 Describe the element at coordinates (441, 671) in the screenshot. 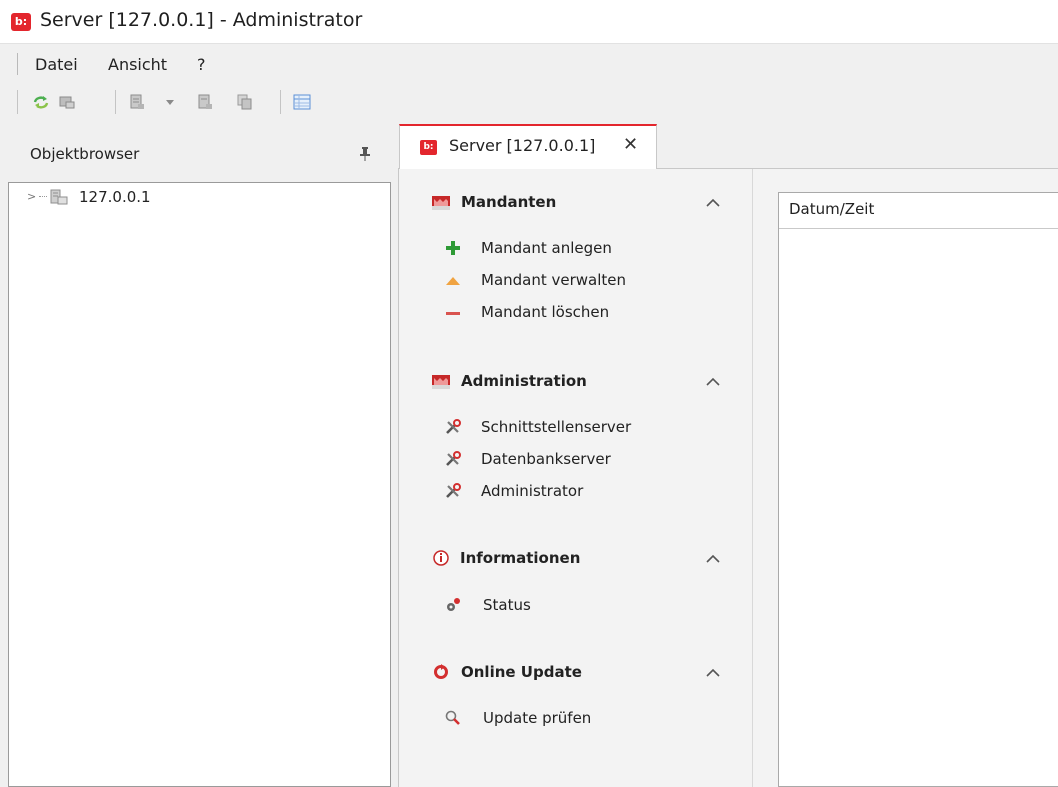

I see `online-update-icon` at that location.